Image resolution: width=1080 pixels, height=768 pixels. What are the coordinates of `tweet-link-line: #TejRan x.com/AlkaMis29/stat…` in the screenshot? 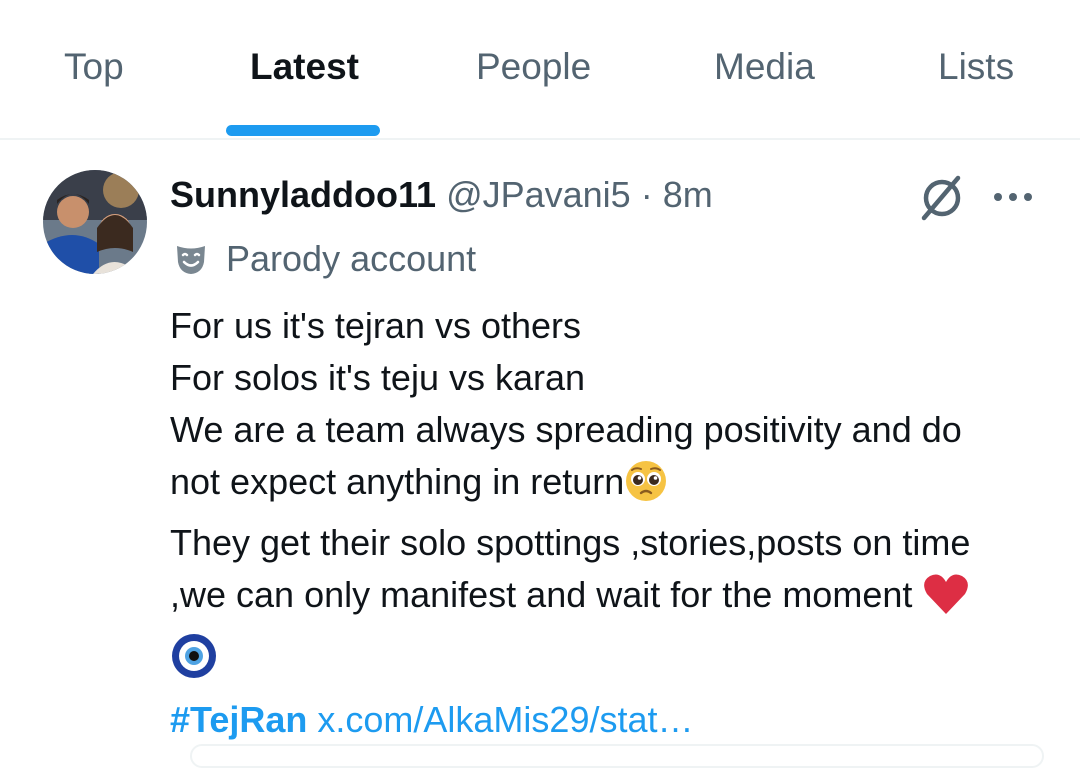 It's located at (610, 720).